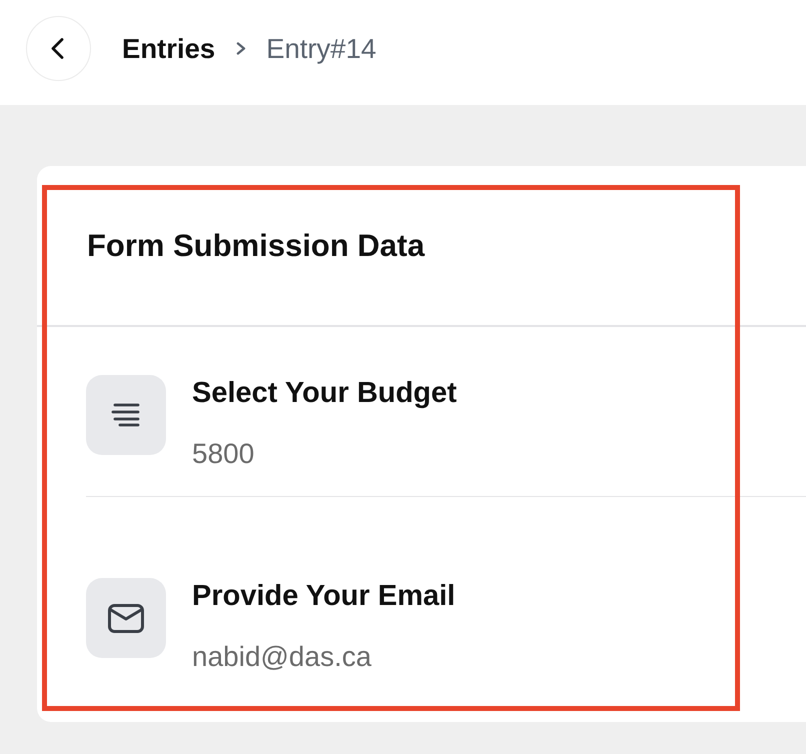 The image size is (806, 754). I want to click on breadcrumb-current: Entry#14, so click(321, 49).